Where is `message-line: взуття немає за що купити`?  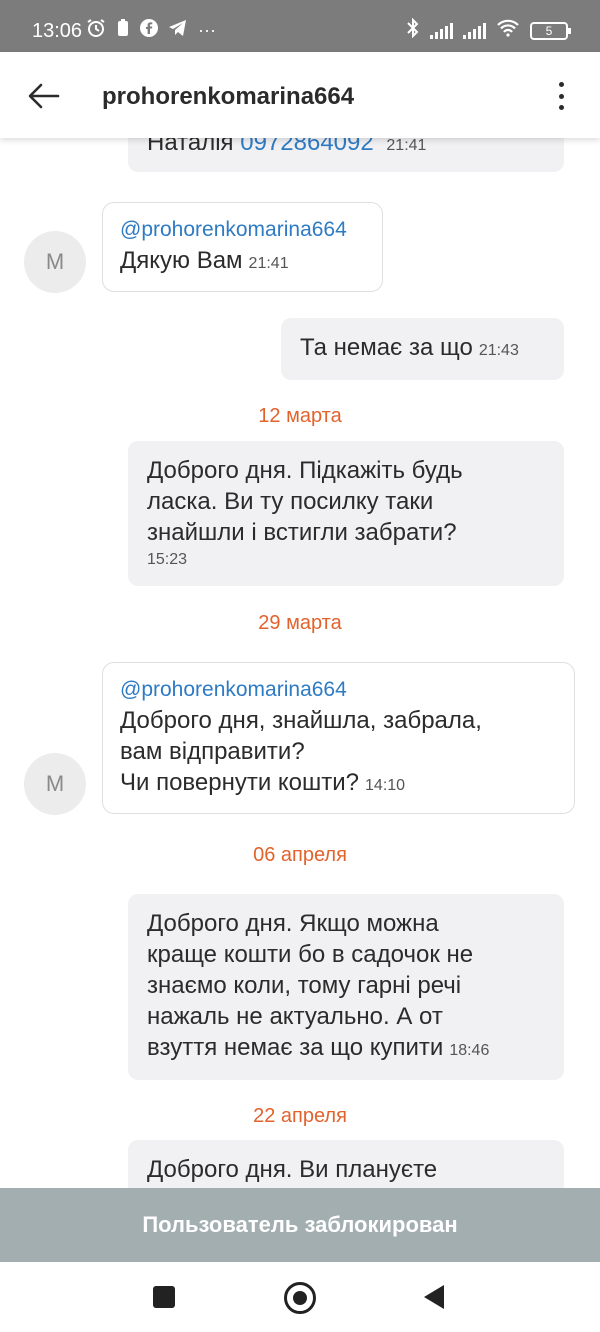 message-line: взуття немає за що купити is located at coordinates (295, 1047).